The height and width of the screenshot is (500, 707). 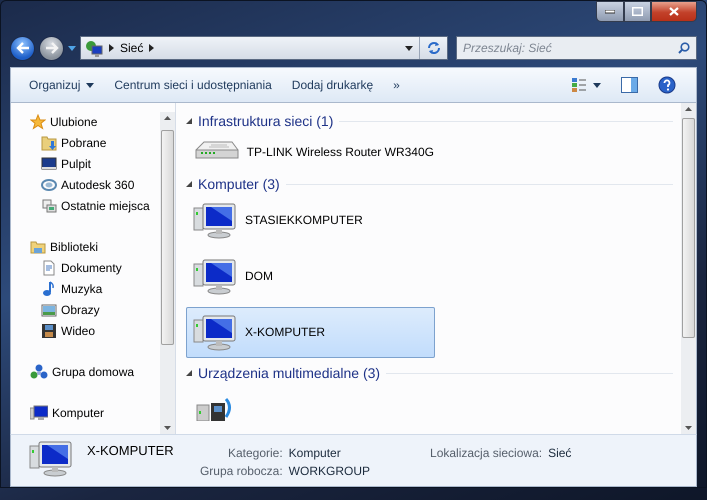 What do you see at coordinates (49, 185) in the screenshot?
I see `swirl-icon` at bounding box center [49, 185].